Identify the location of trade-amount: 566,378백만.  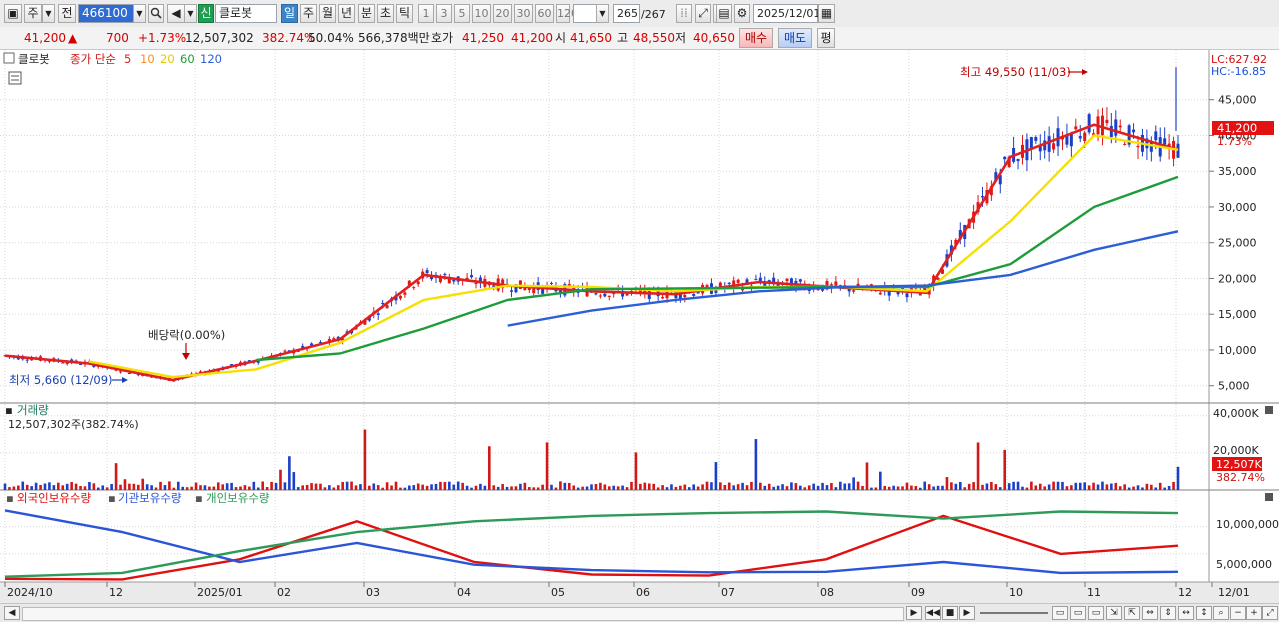
(394, 38).